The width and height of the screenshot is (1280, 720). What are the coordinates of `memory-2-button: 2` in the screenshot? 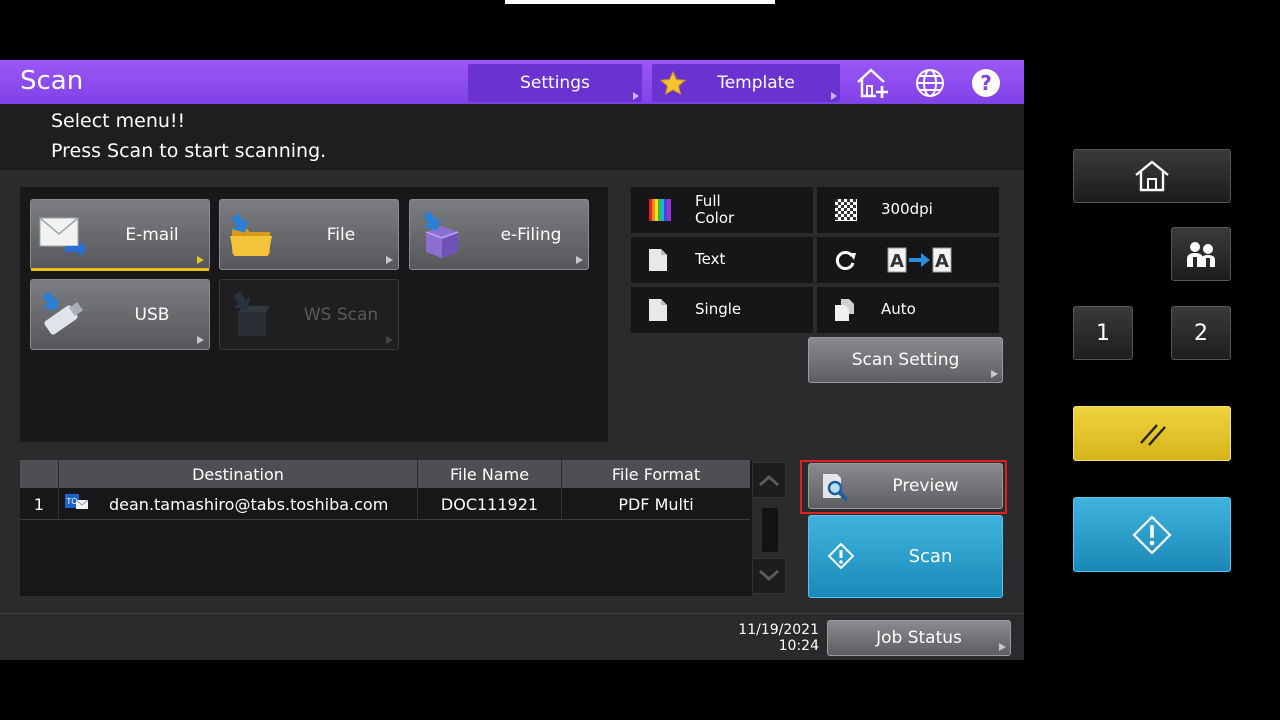 It's located at (1201, 333).